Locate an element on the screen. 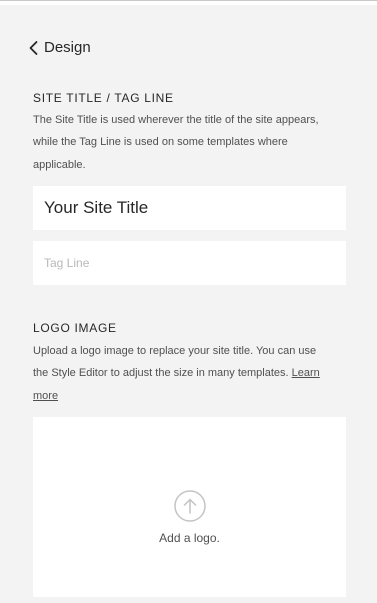  description-line: applicable. is located at coordinates (59, 164).